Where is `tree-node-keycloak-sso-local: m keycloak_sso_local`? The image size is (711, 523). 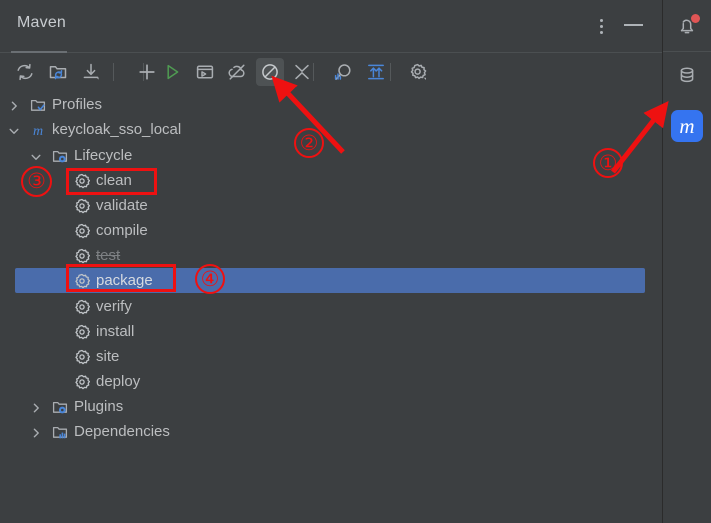 tree-node-keycloak-sso-local: m keycloak_sso_local is located at coordinates (331, 129).